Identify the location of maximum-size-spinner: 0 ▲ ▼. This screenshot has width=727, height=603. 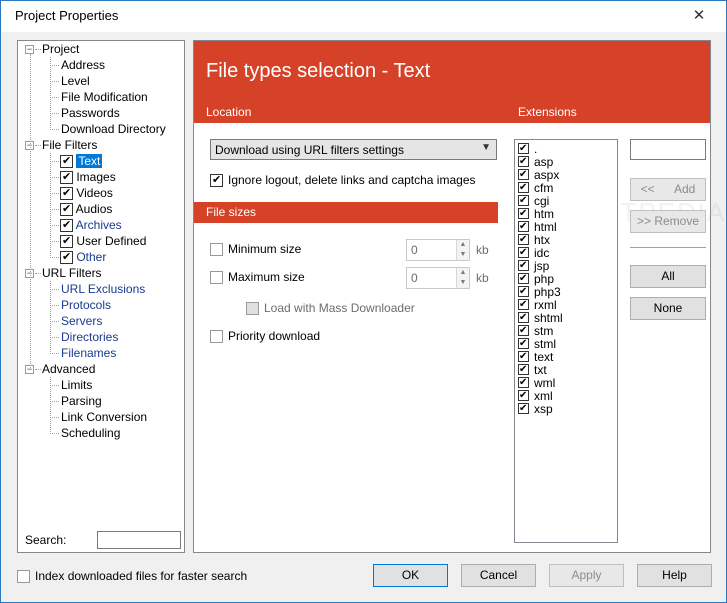
(438, 278).